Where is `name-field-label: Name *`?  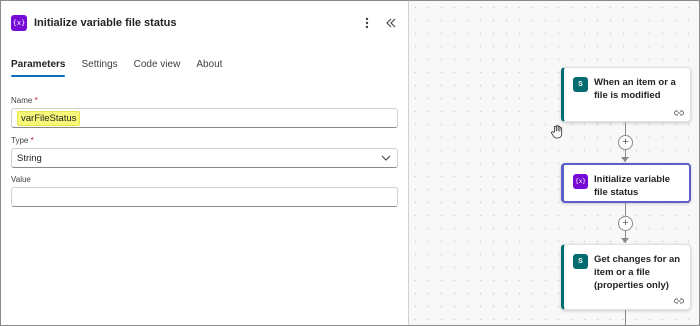 name-field-label: Name * is located at coordinates (24, 100).